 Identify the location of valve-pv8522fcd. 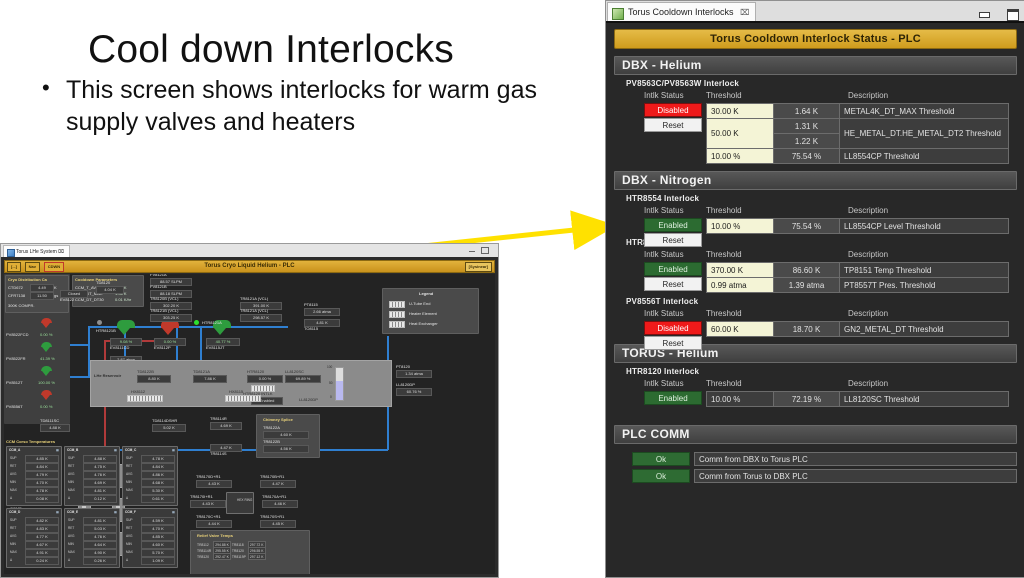
(46, 323).